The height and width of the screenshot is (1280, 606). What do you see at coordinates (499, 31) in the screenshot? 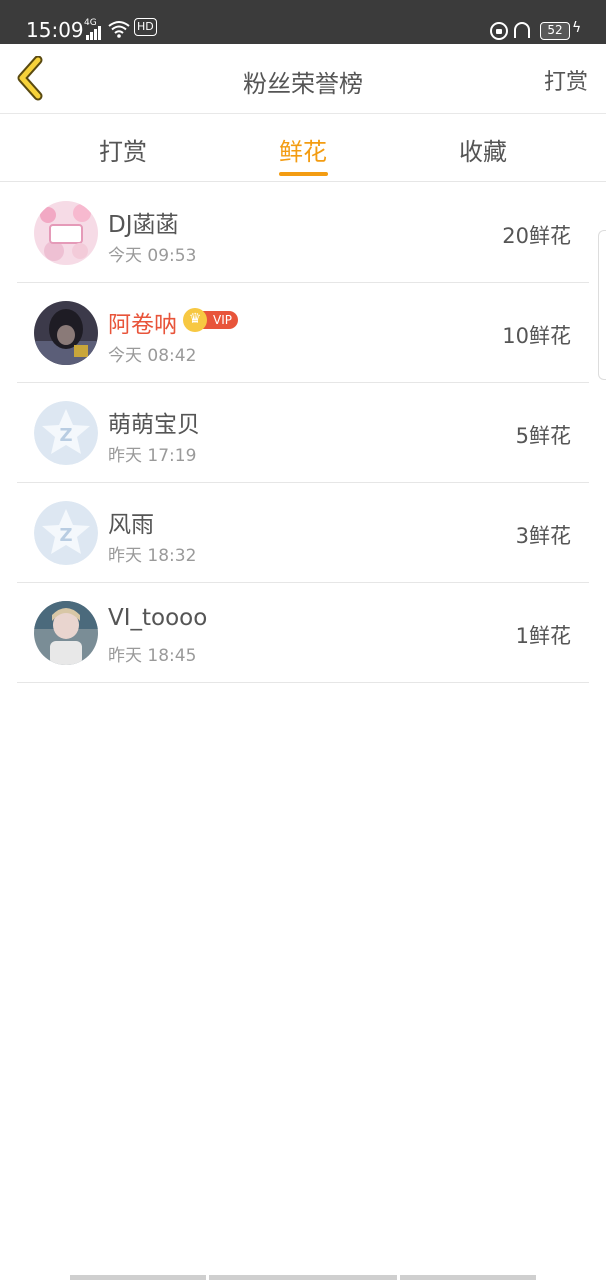
I see `rotation-lock-icon` at bounding box center [499, 31].